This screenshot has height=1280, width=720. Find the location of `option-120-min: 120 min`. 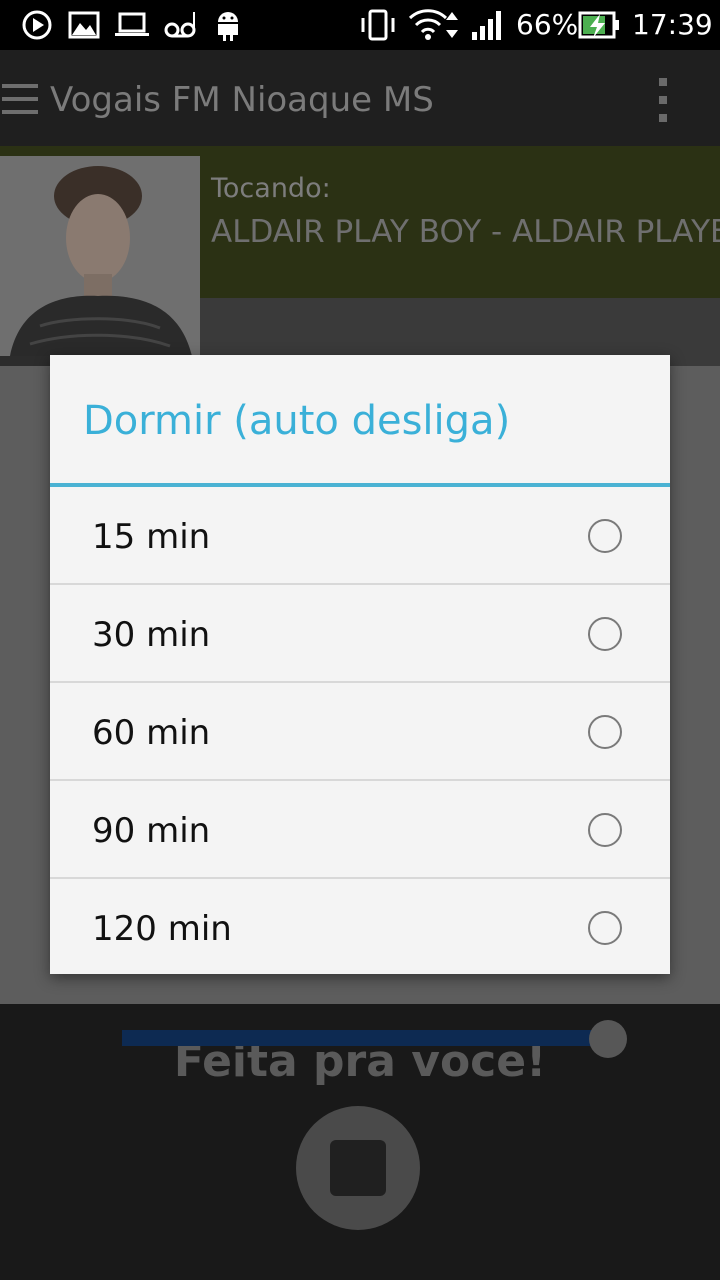

option-120-min: 120 min is located at coordinates (360, 928).